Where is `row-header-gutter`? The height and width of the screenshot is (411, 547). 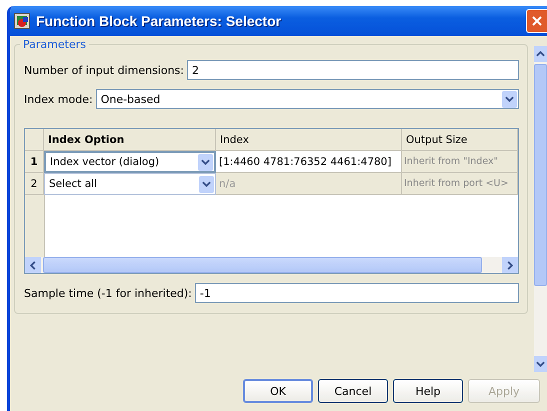 row-header-gutter is located at coordinates (35, 226).